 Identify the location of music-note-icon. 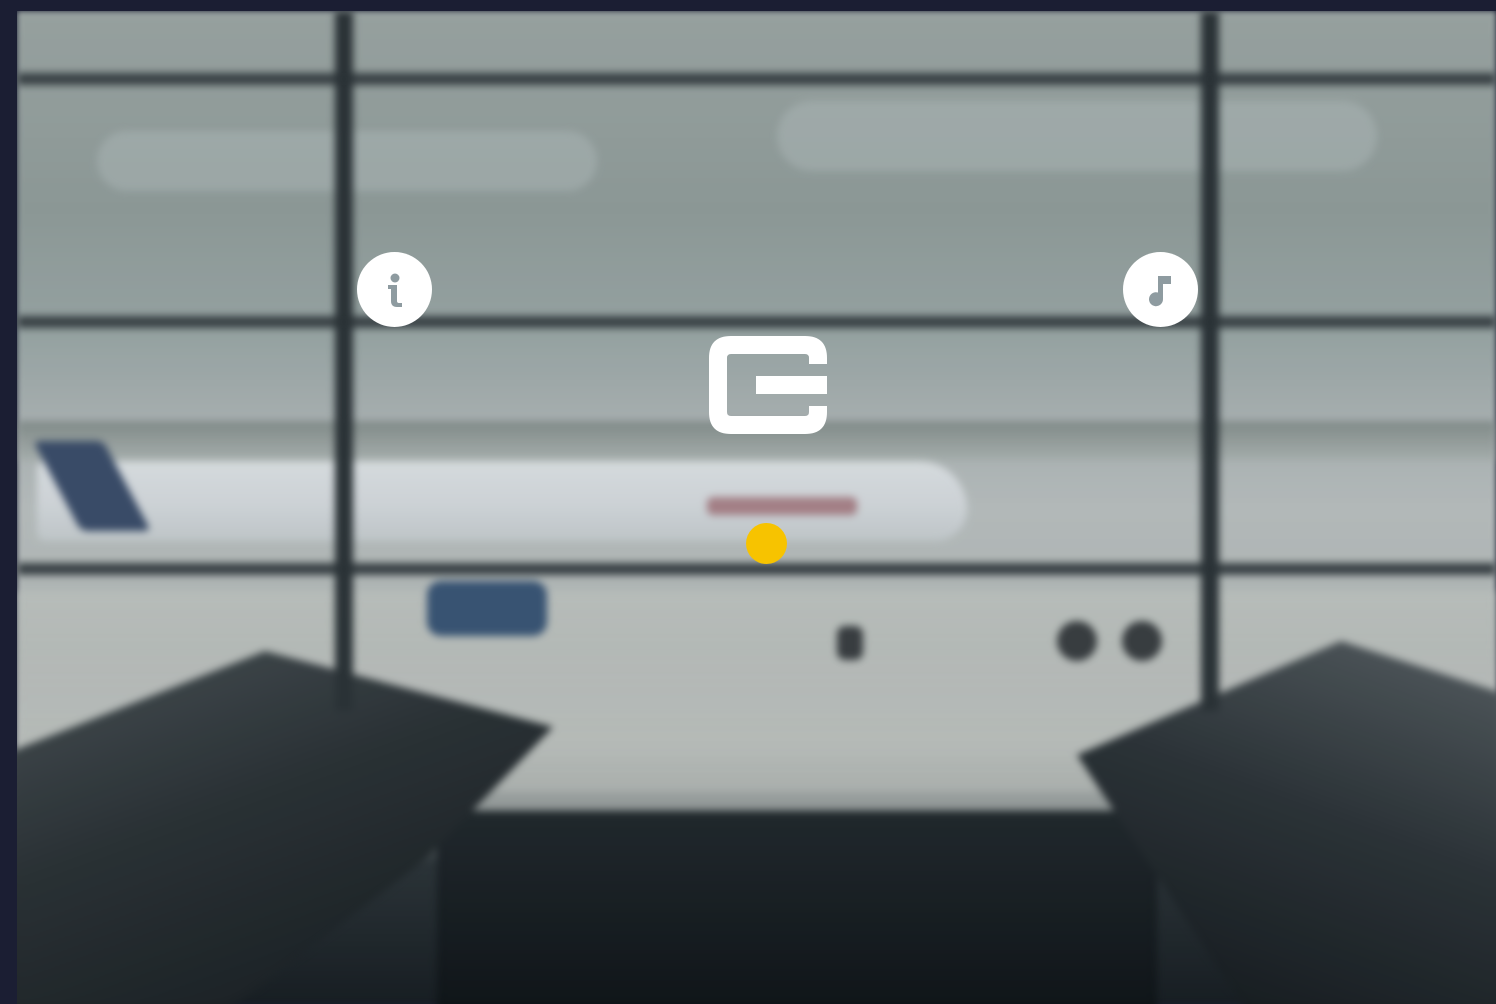
(1161, 290).